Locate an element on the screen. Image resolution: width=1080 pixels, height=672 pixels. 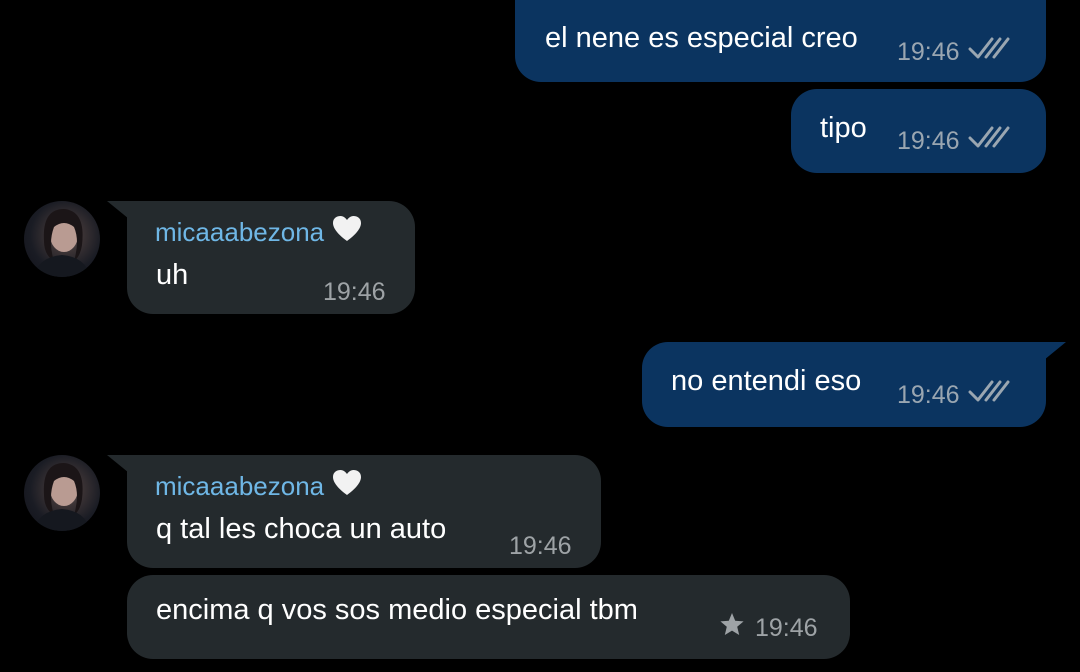
message-text: uh is located at coordinates (172, 275).